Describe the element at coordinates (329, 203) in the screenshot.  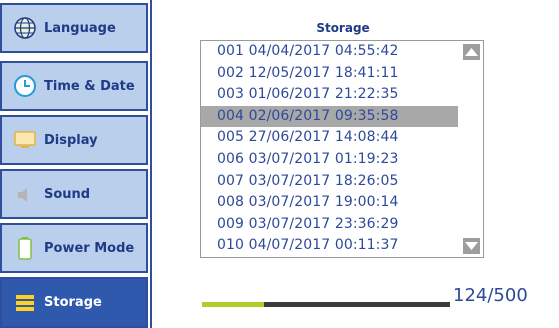
I see `list-item: 008 03/07/2017 19:00:14` at that location.